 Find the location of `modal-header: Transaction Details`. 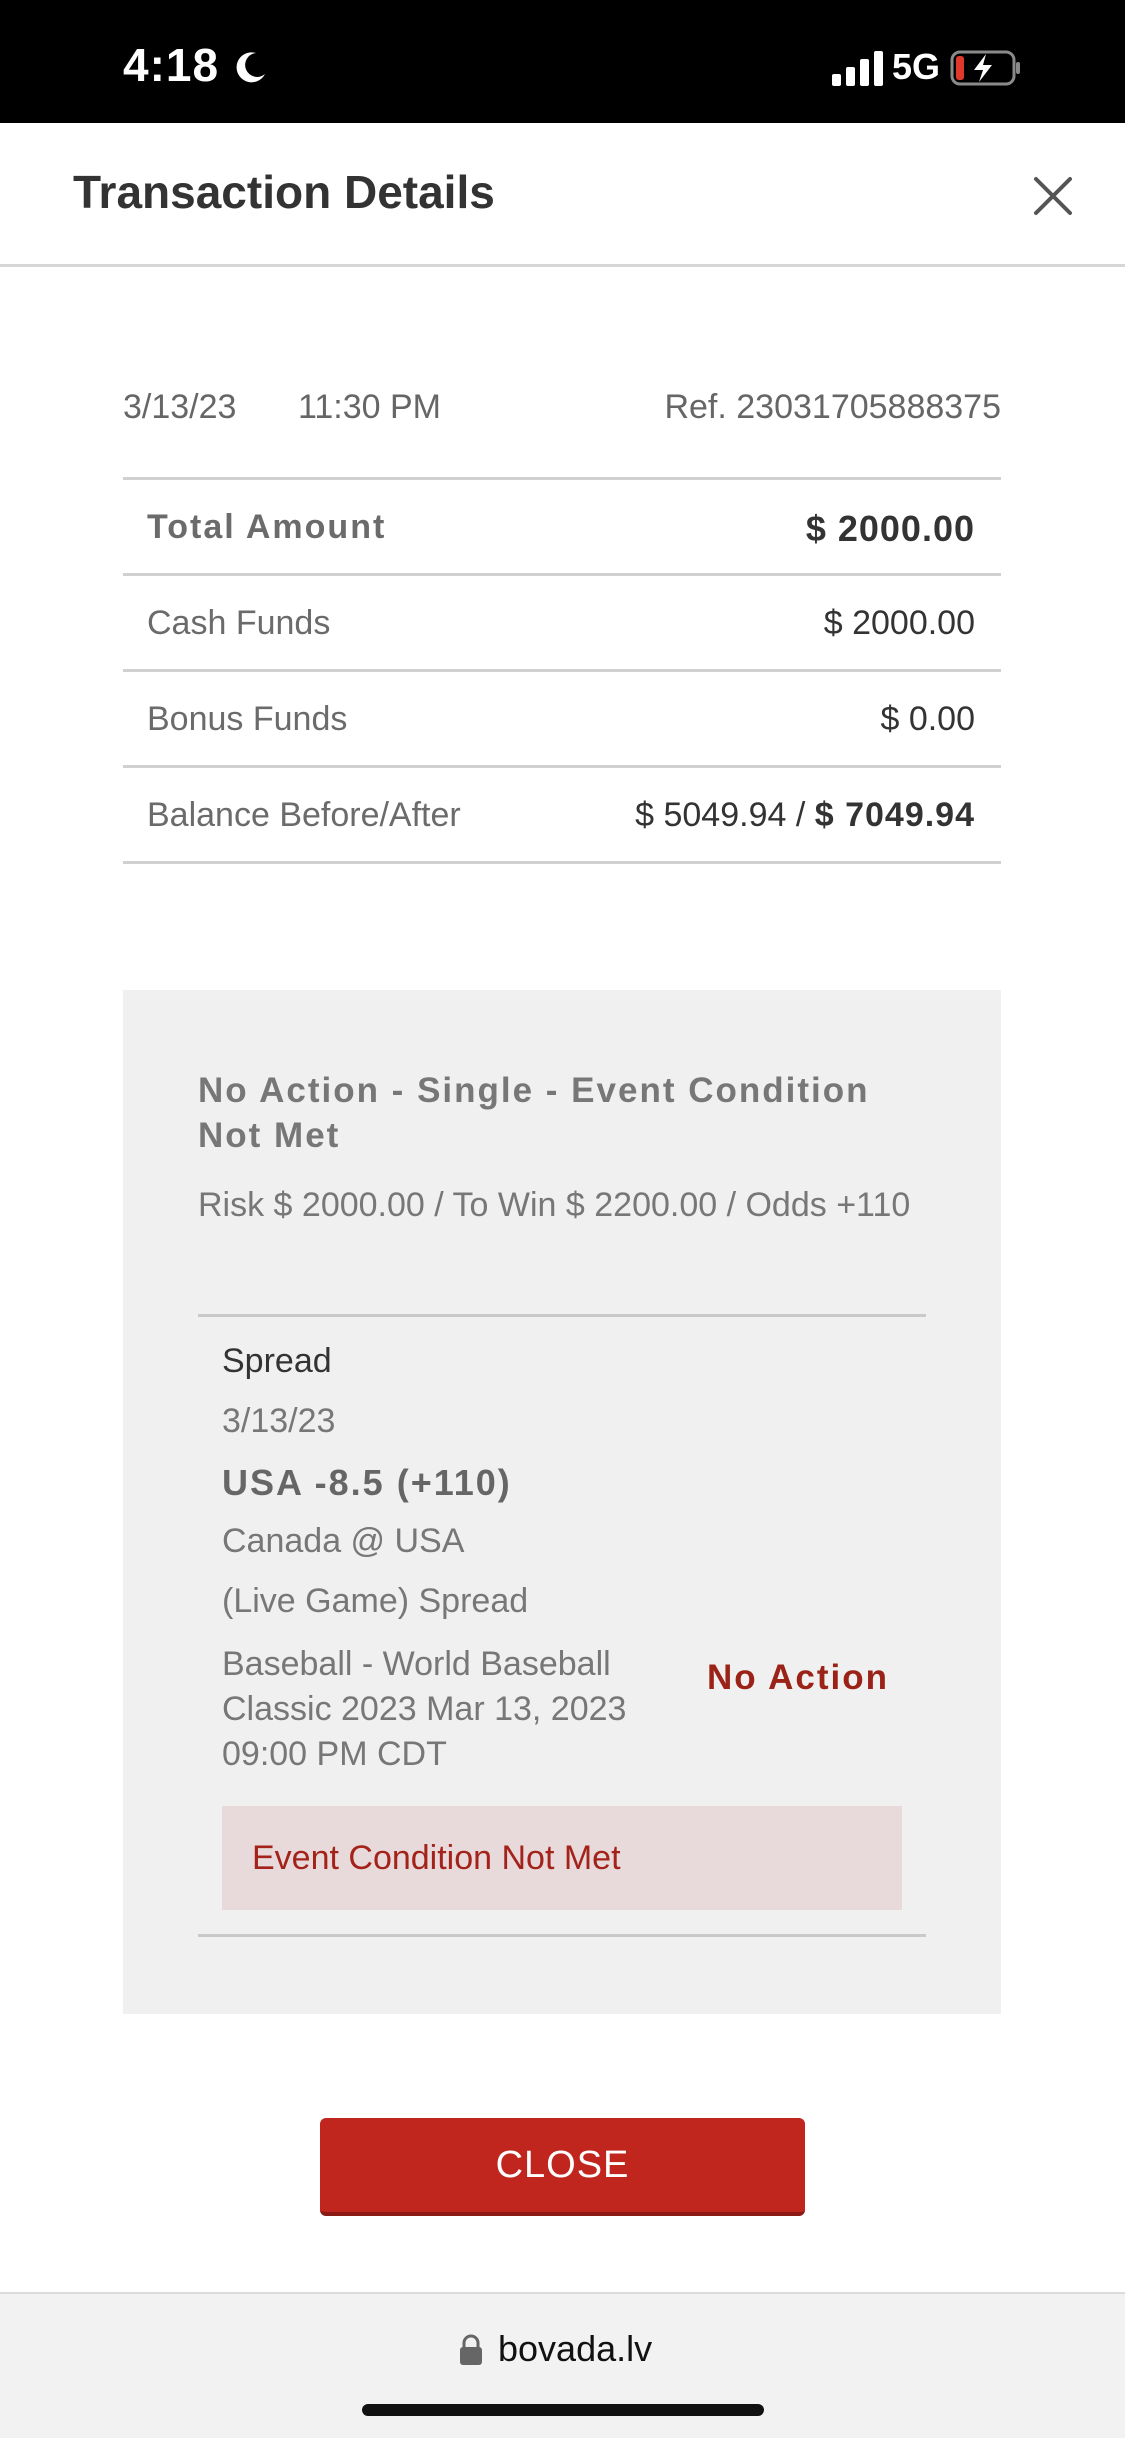

modal-header: Transaction Details is located at coordinates (562, 195).